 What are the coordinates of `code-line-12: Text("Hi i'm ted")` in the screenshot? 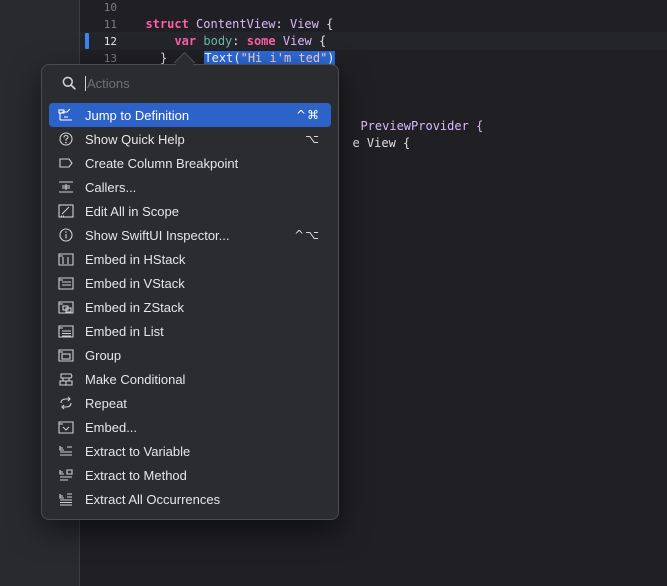 It's located at (262, 49).